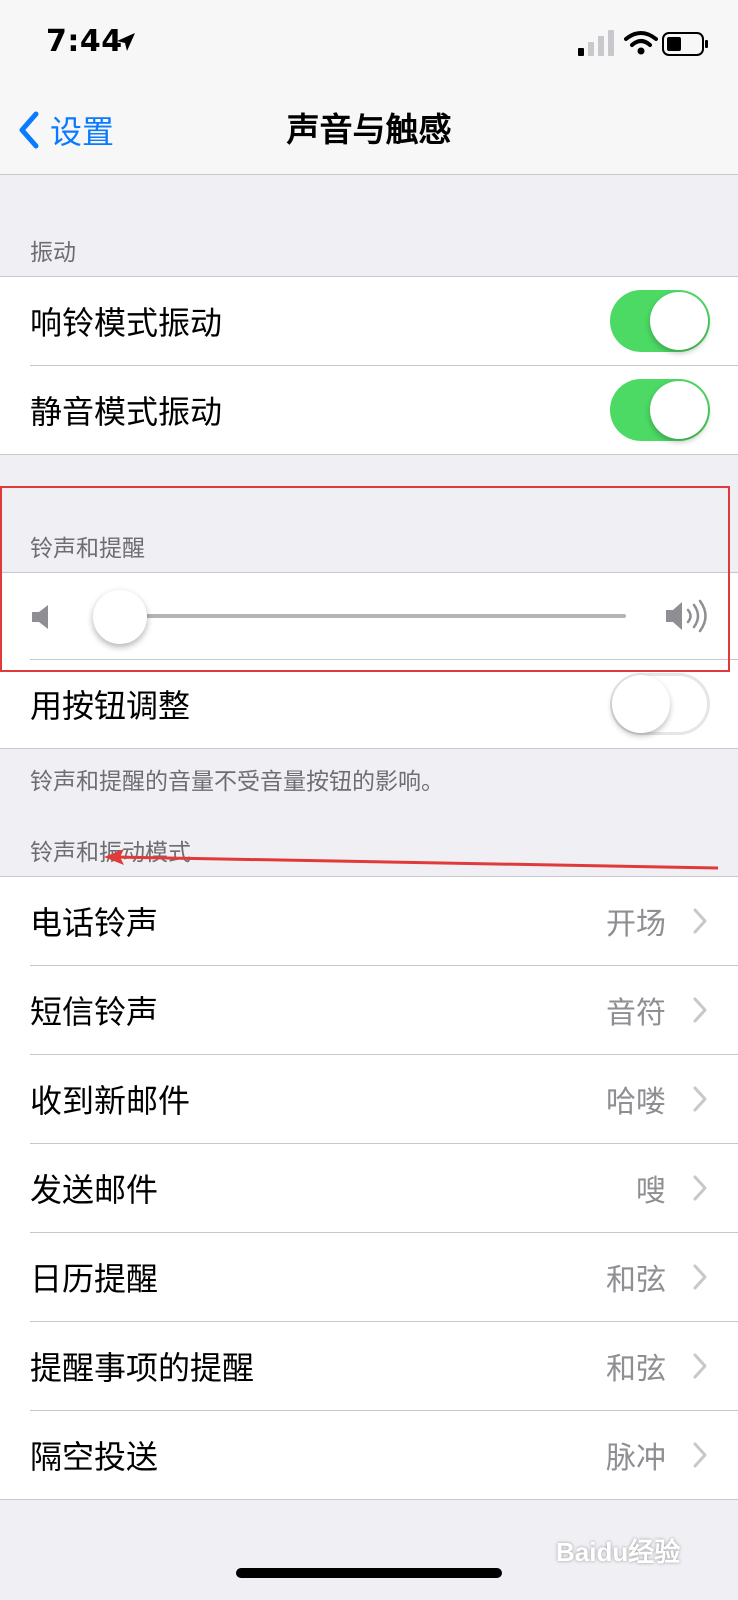 The height and width of the screenshot is (1600, 738). Describe the element at coordinates (126, 412) in the screenshot. I see `row-label: 静音模式振动` at that location.